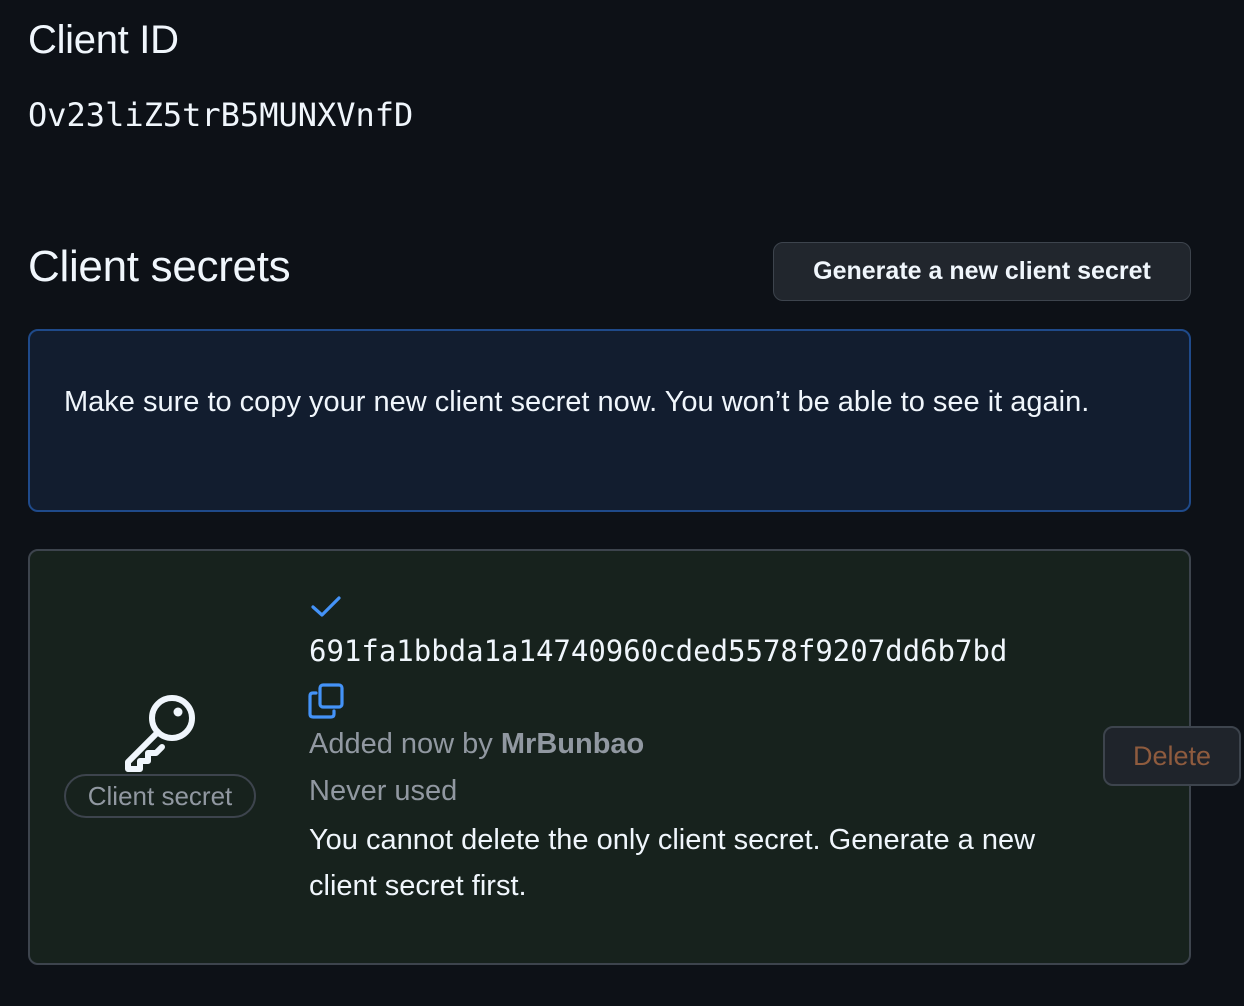 The width and height of the screenshot is (1244, 1006). Describe the element at coordinates (401, 744) in the screenshot. I see `added-prefix: Added now by` at that location.